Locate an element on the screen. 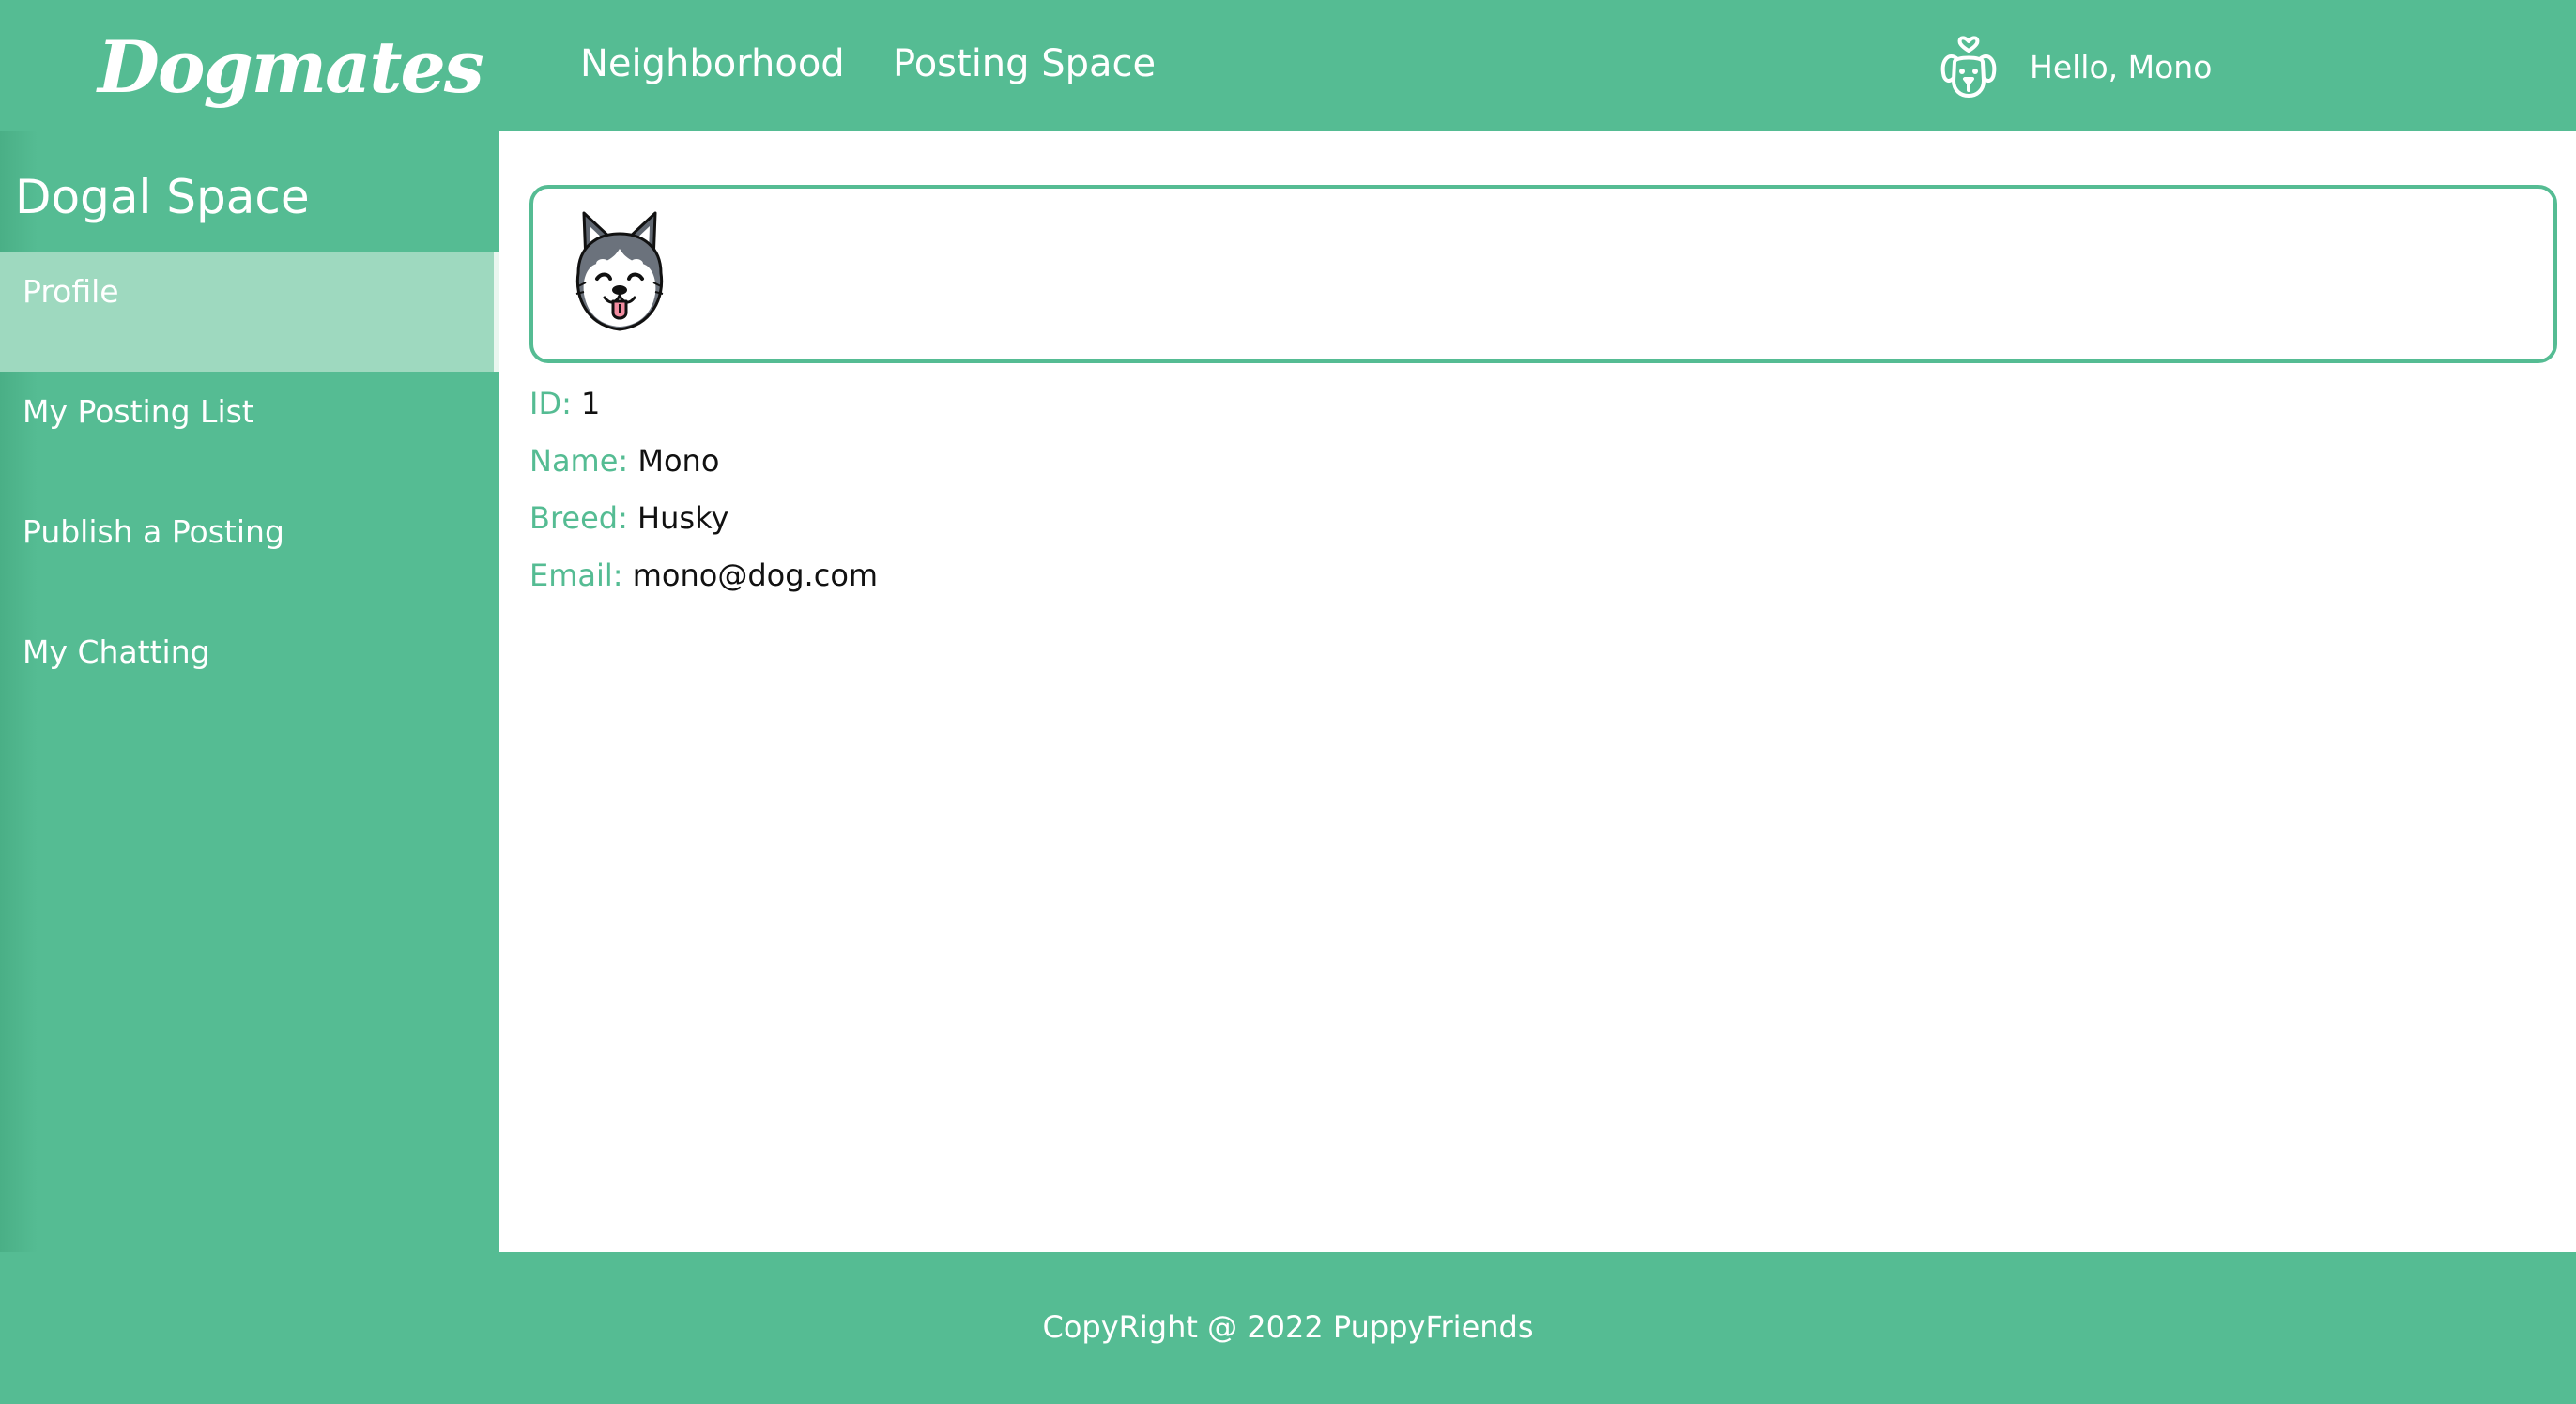 The image size is (2576, 1404). profile-email-row: Email: mono@dog.com is located at coordinates (704, 575).